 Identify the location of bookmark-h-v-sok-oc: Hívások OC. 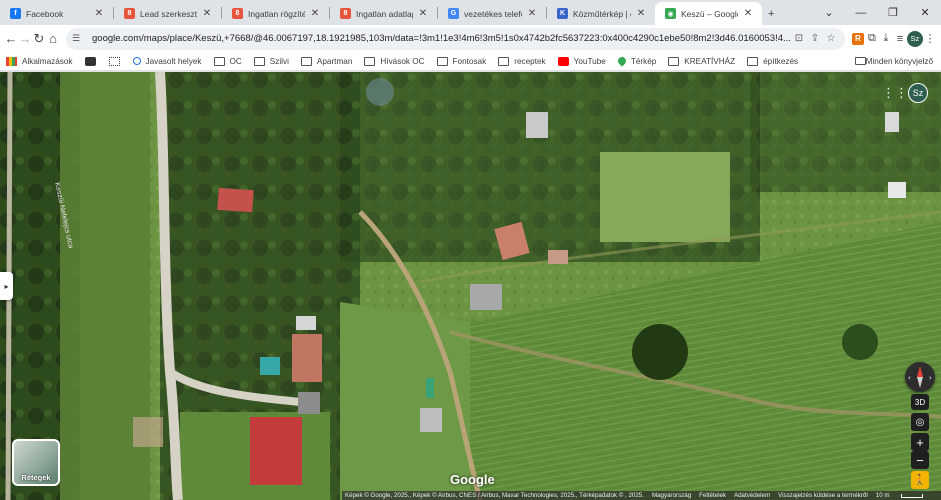
(394, 61).